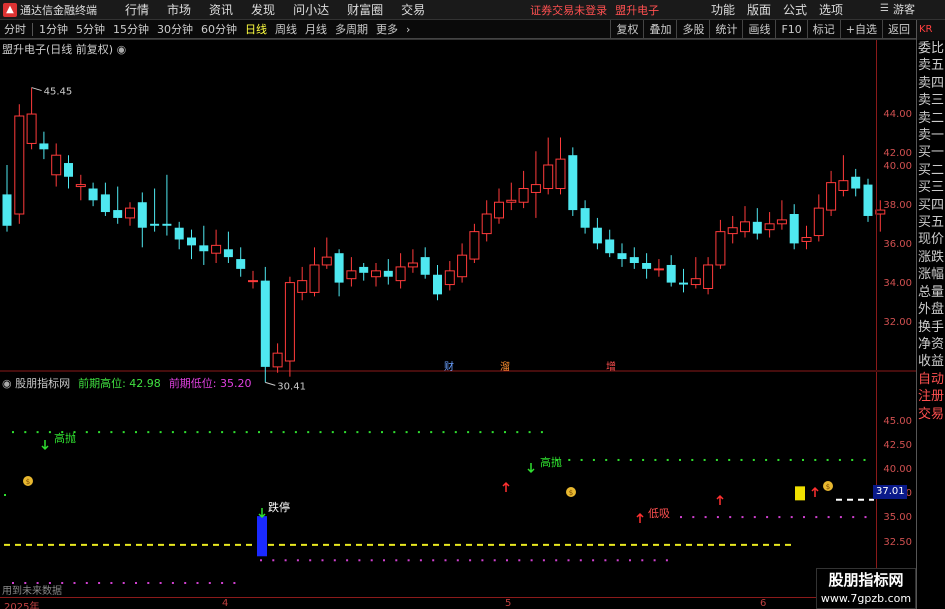  I want to click on buy-arrow-icon, so click(720, 499).